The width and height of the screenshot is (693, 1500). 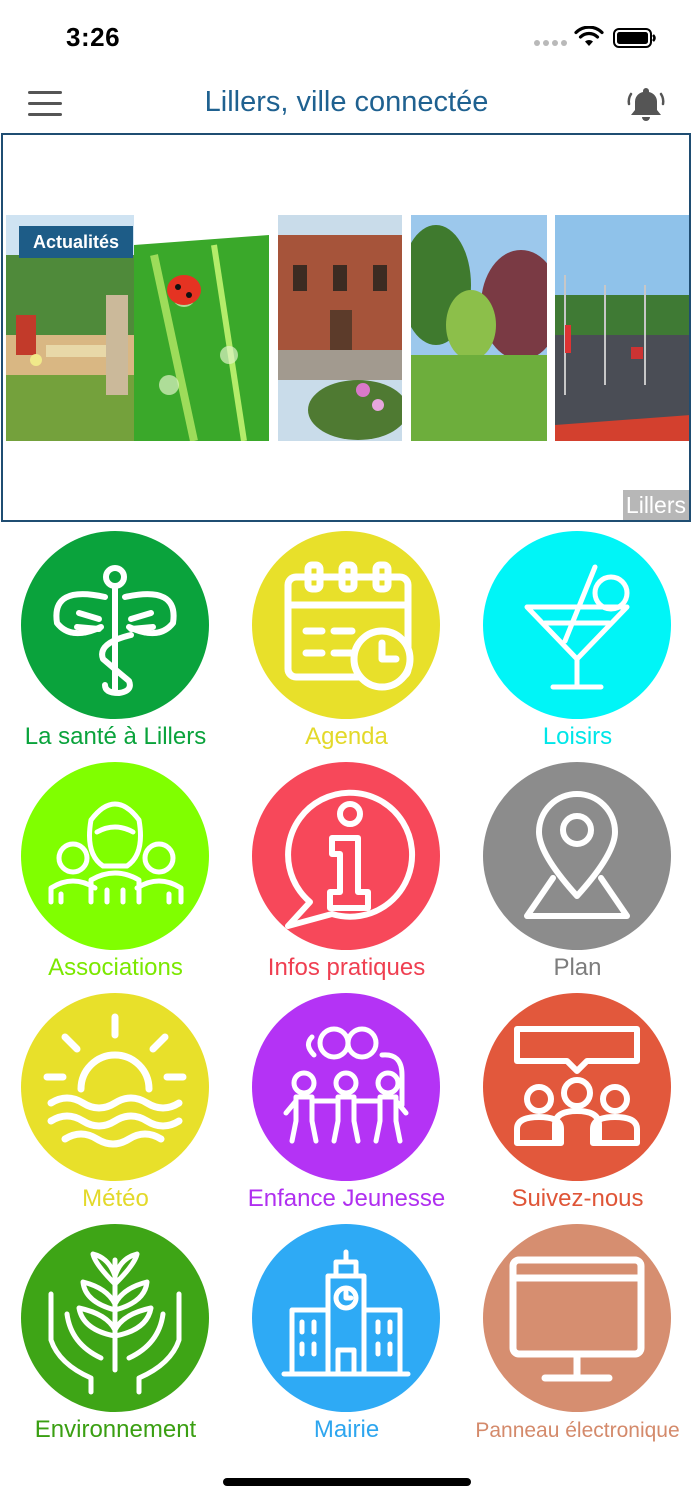 What do you see at coordinates (577, 1198) in the screenshot?
I see `tile-label: Suivez-nous` at bounding box center [577, 1198].